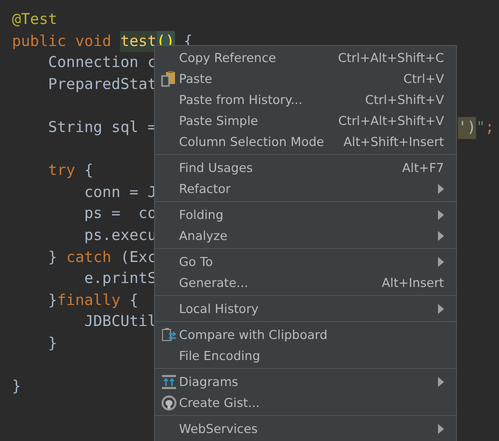 The height and width of the screenshot is (441, 499). Describe the element at coordinates (119, 279) in the screenshot. I see `code-text: e.printS` at that location.